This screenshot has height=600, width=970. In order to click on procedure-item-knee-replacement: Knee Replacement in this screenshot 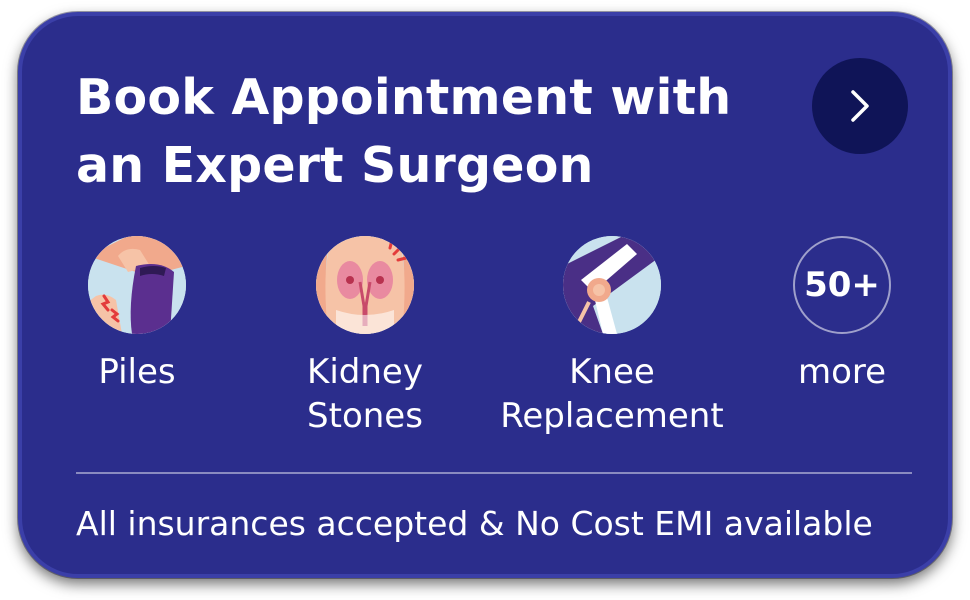, I will do `click(612, 337)`.